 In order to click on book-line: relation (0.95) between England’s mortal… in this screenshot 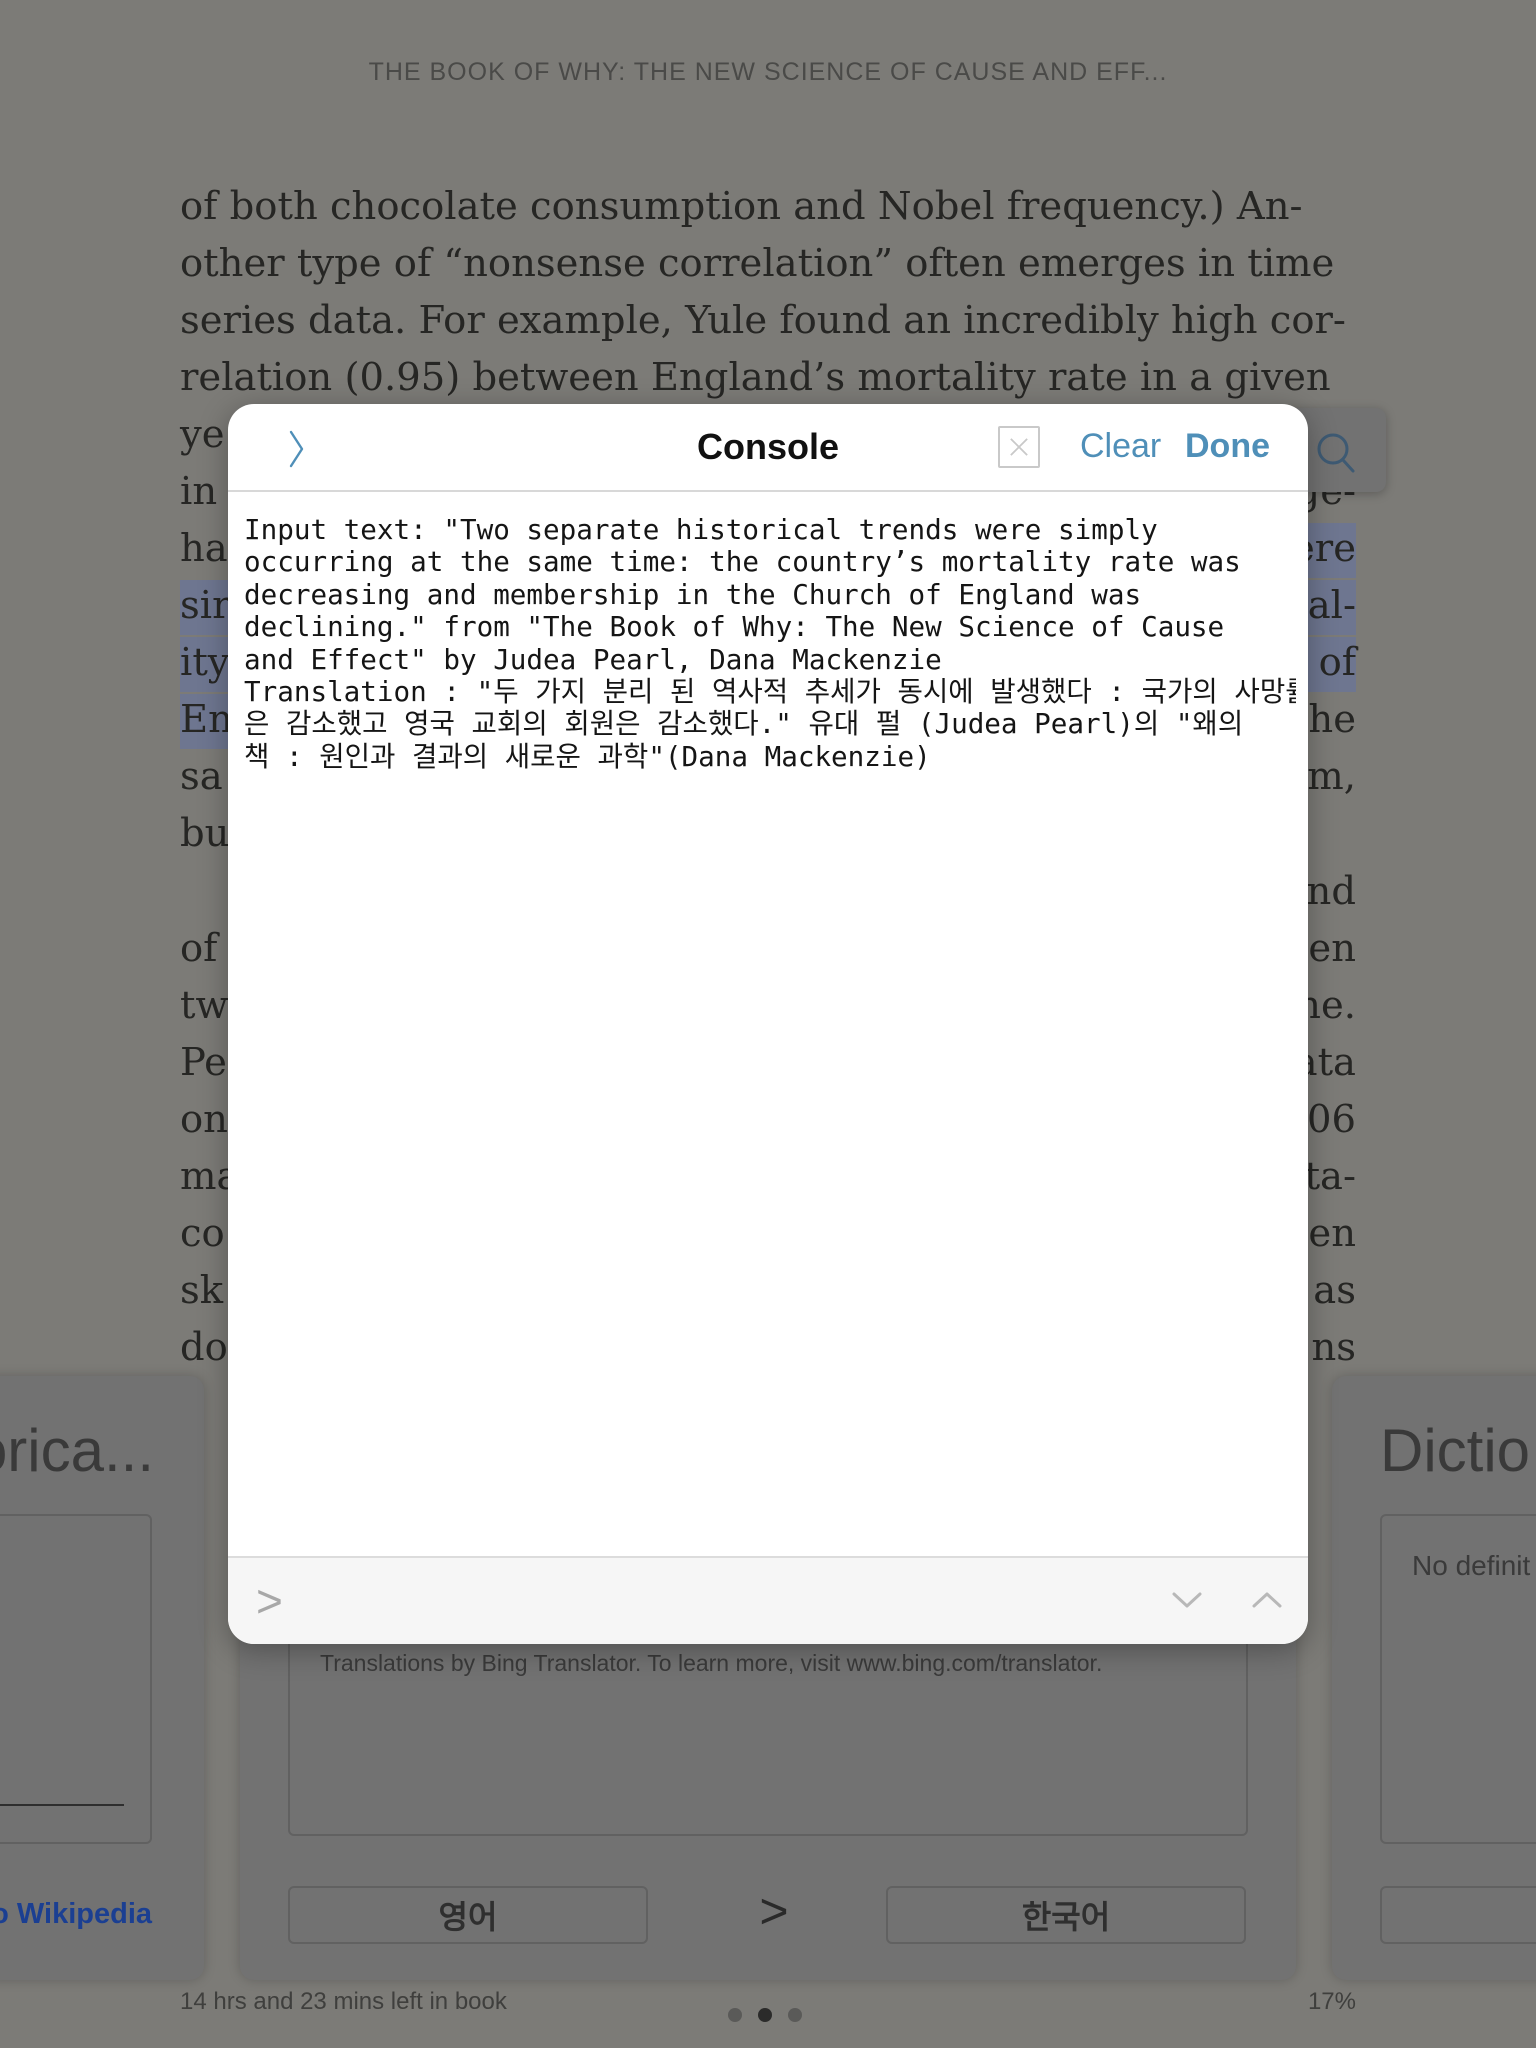, I will do `click(755, 377)`.